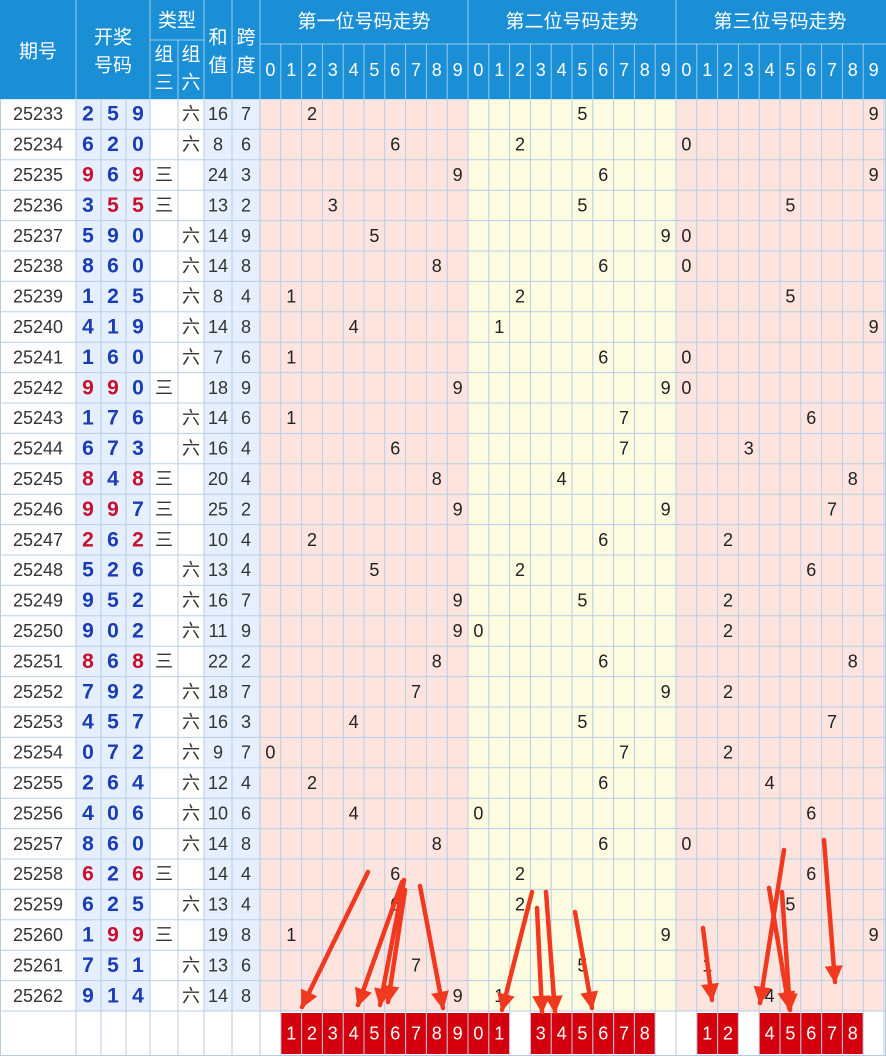 This screenshot has height=1061, width=886. What do you see at coordinates (624, 70) in the screenshot?
I see `digit-header: 7` at bounding box center [624, 70].